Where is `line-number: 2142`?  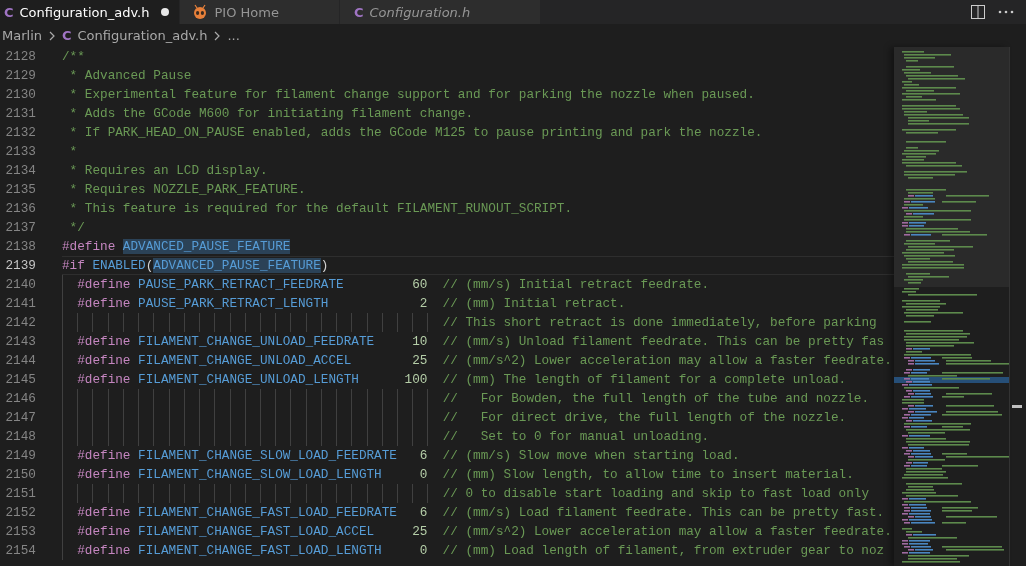 line-number: 2142 is located at coordinates (20, 323).